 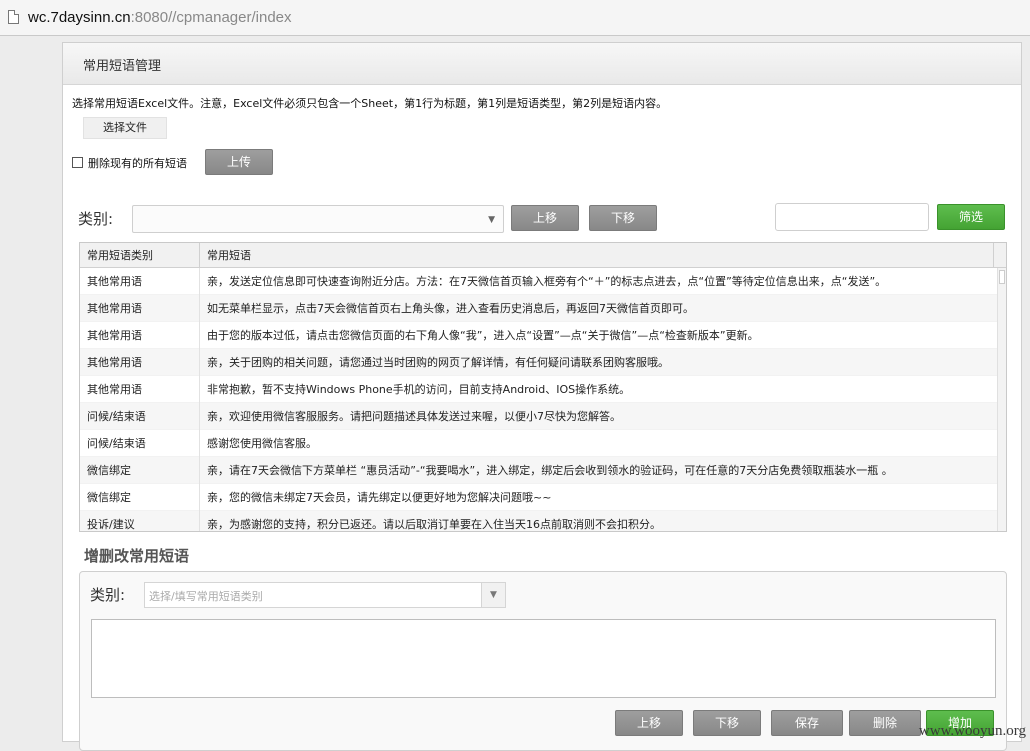 I want to click on row-phrase-cell: 亲，欢迎使用微信客服服务。请把问题描述具体发送过来喔，以便小7尽快为您解答。, so click(x=598, y=416).